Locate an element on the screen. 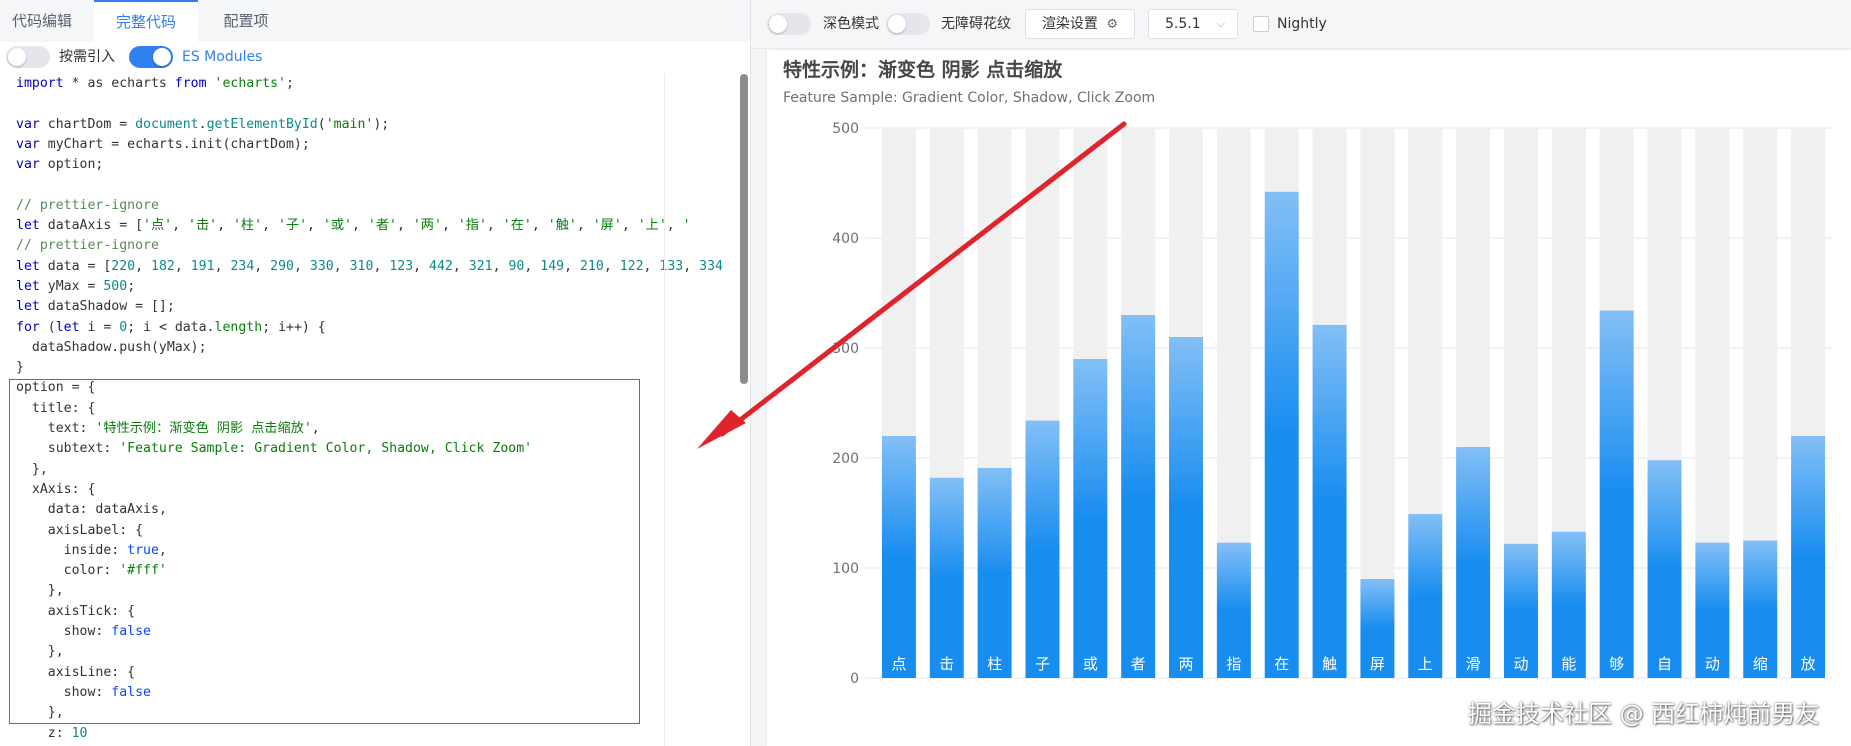  red-arrow-head is located at coordinates (721, 429).